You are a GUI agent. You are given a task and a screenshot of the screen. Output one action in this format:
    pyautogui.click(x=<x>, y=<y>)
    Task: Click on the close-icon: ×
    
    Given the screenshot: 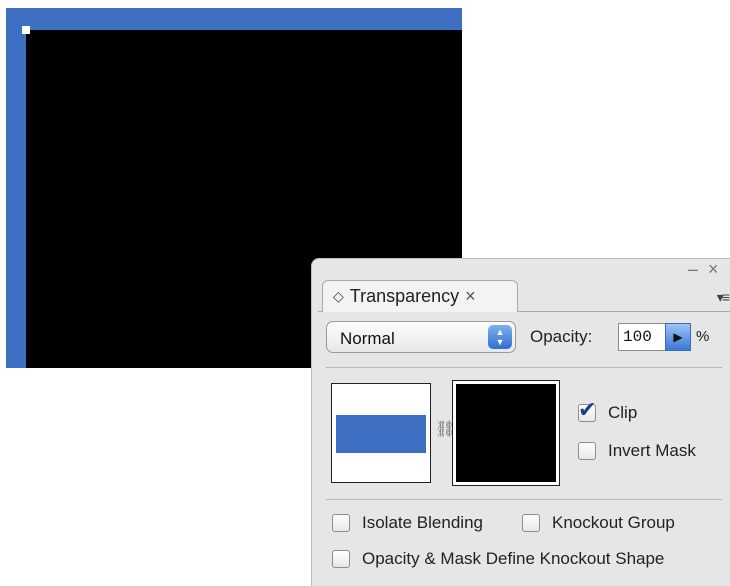 What is the action you would take?
    pyautogui.click(x=470, y=296)
    